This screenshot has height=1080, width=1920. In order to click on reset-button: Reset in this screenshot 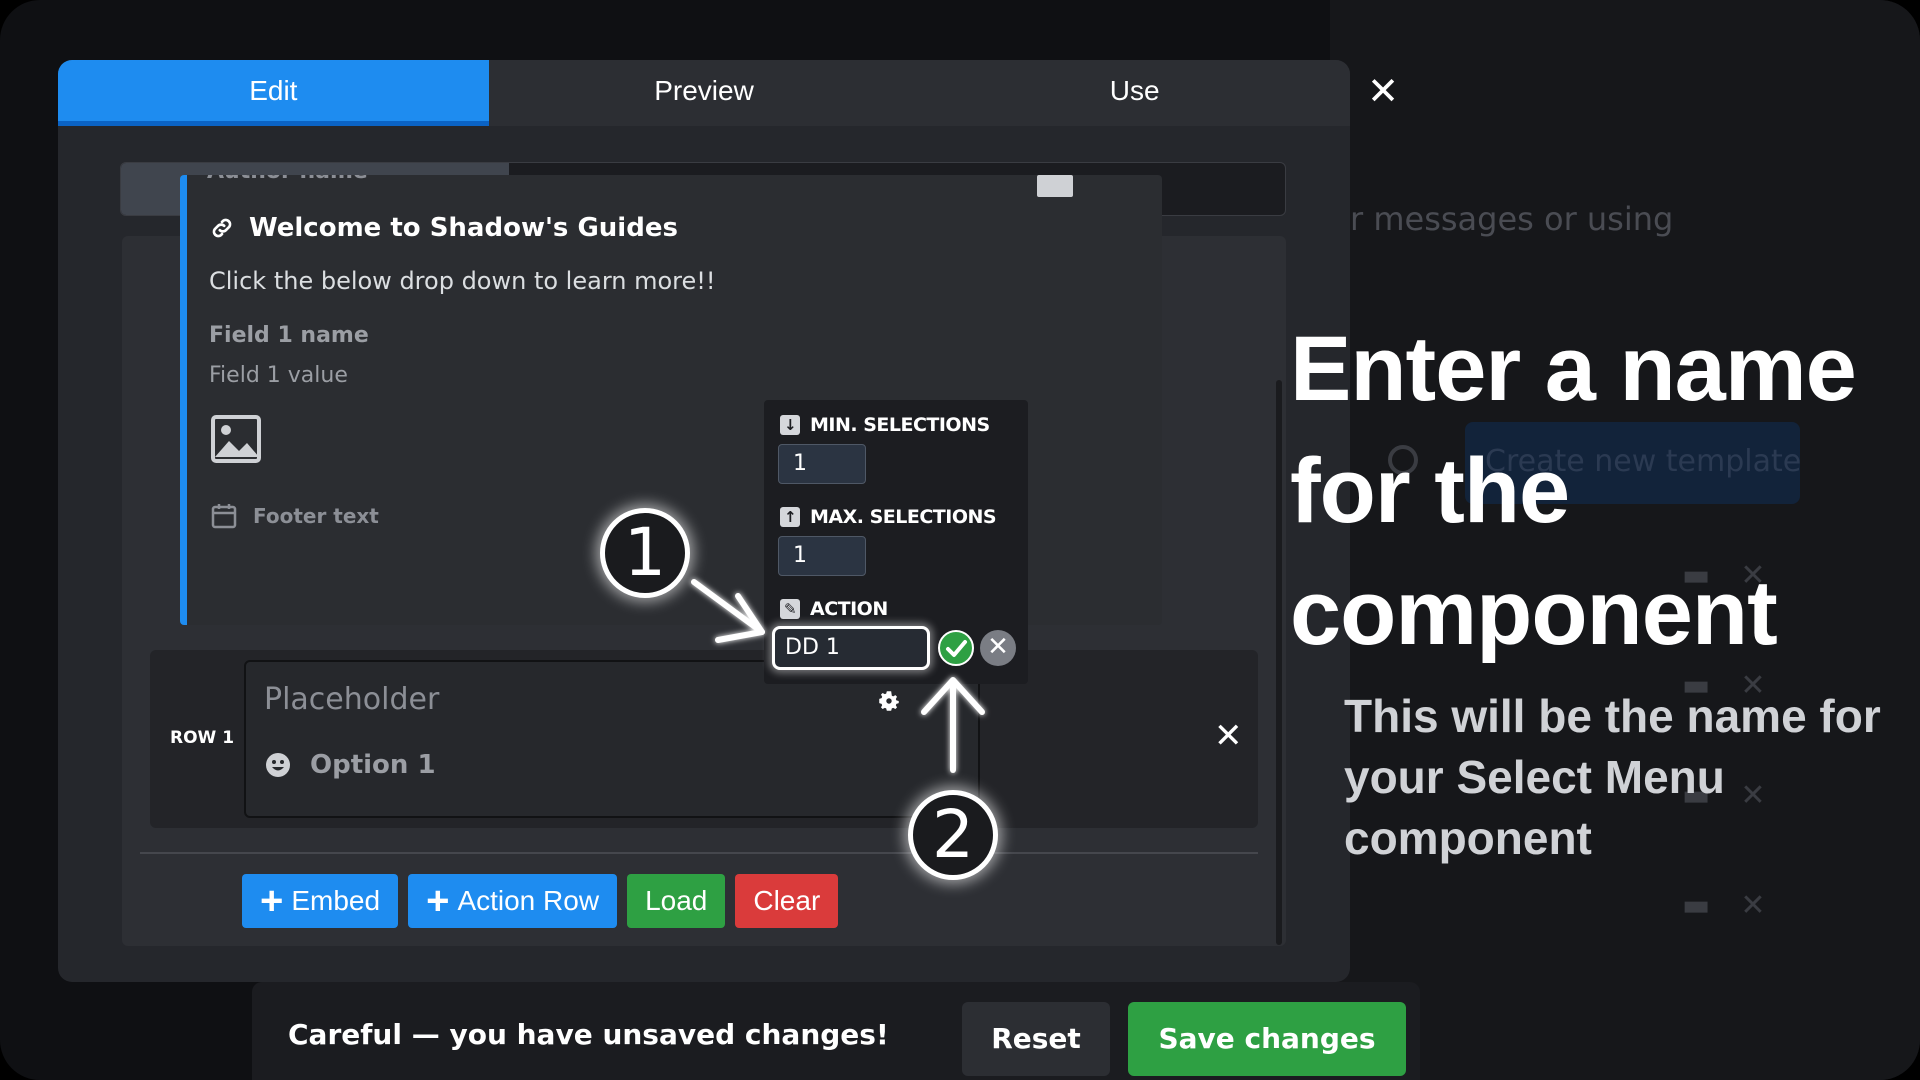, I will do `click(1036, 1039)`.